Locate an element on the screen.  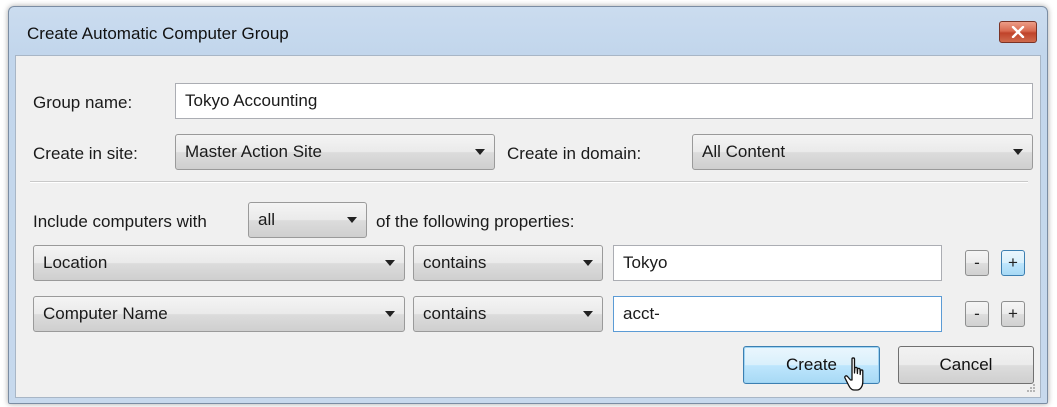
property-value: Computer Name is located at coordinates (105, 313).